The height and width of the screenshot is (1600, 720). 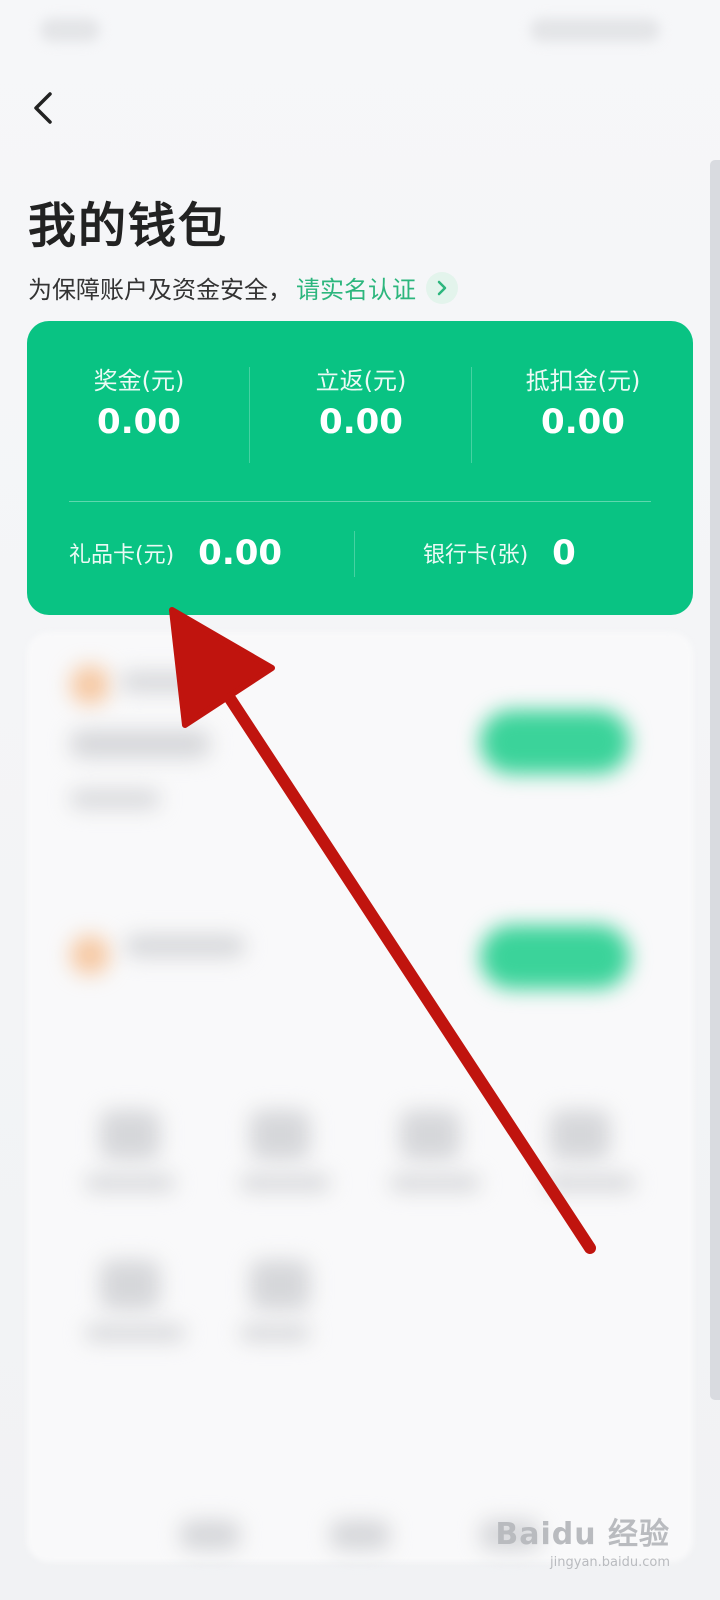 I want to click on back-icon, so click(x=43, y=108).